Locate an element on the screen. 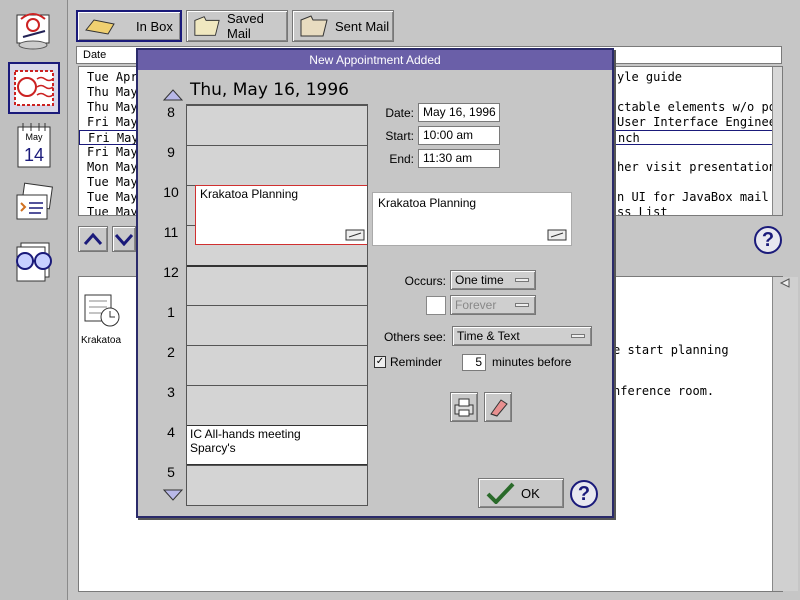 Image resolution: width=800 pixels, height=600 pixels. hour-label: 11 is located at coordinates (171, 232).